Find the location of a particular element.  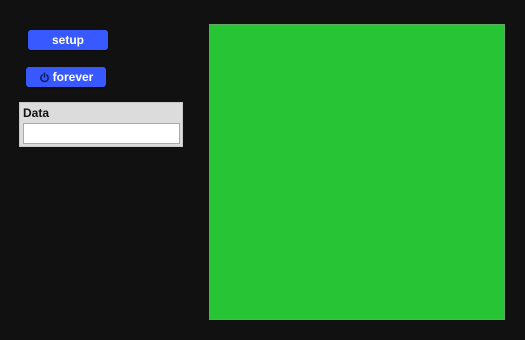

setup-button-label: setup is located at coordinates (67, 40).